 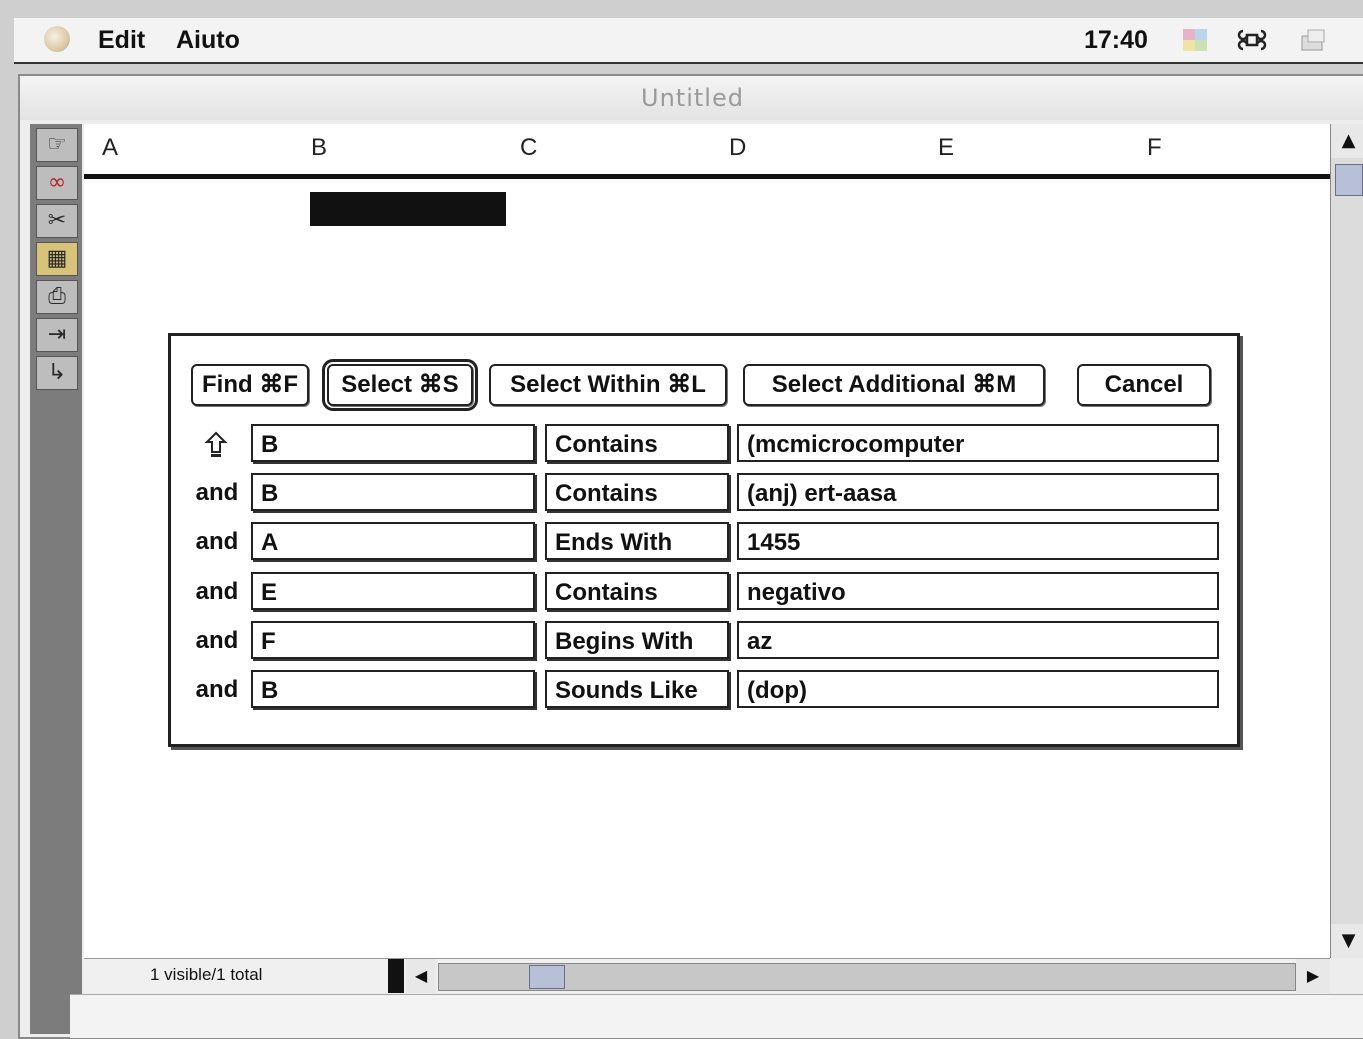 I want to click on column-header-row: A B C D E F, so click(x=707, y=151).